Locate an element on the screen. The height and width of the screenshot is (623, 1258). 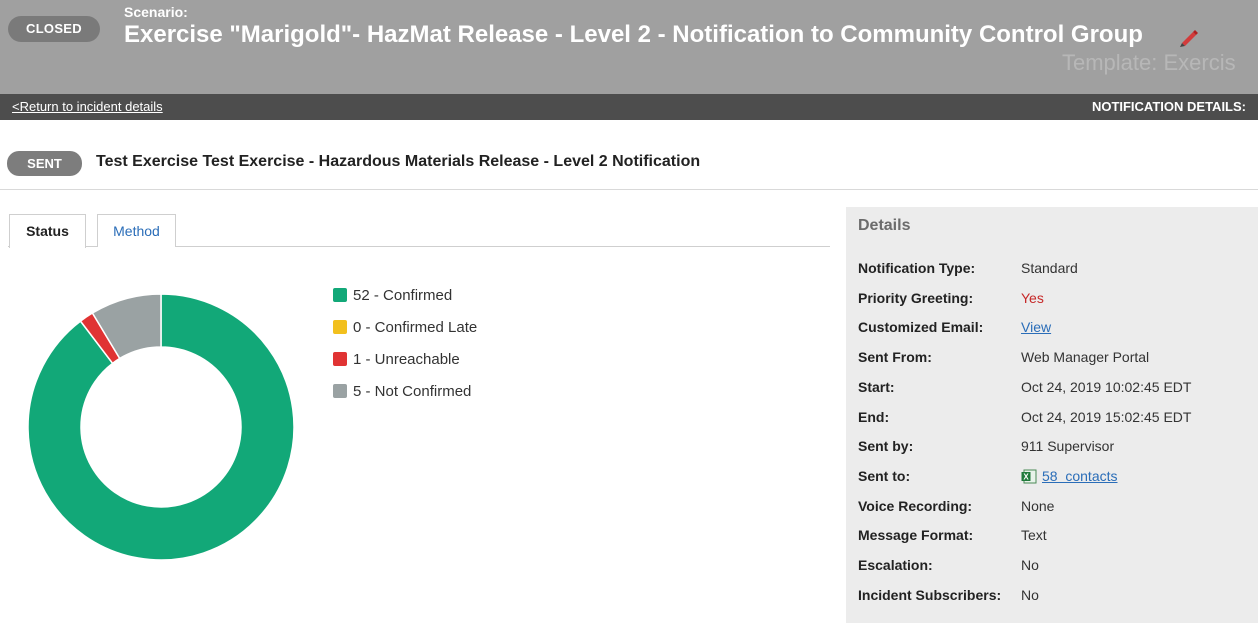
legend-item-confirmed: 52 - Confirmed is located at coordinates (405, 301).